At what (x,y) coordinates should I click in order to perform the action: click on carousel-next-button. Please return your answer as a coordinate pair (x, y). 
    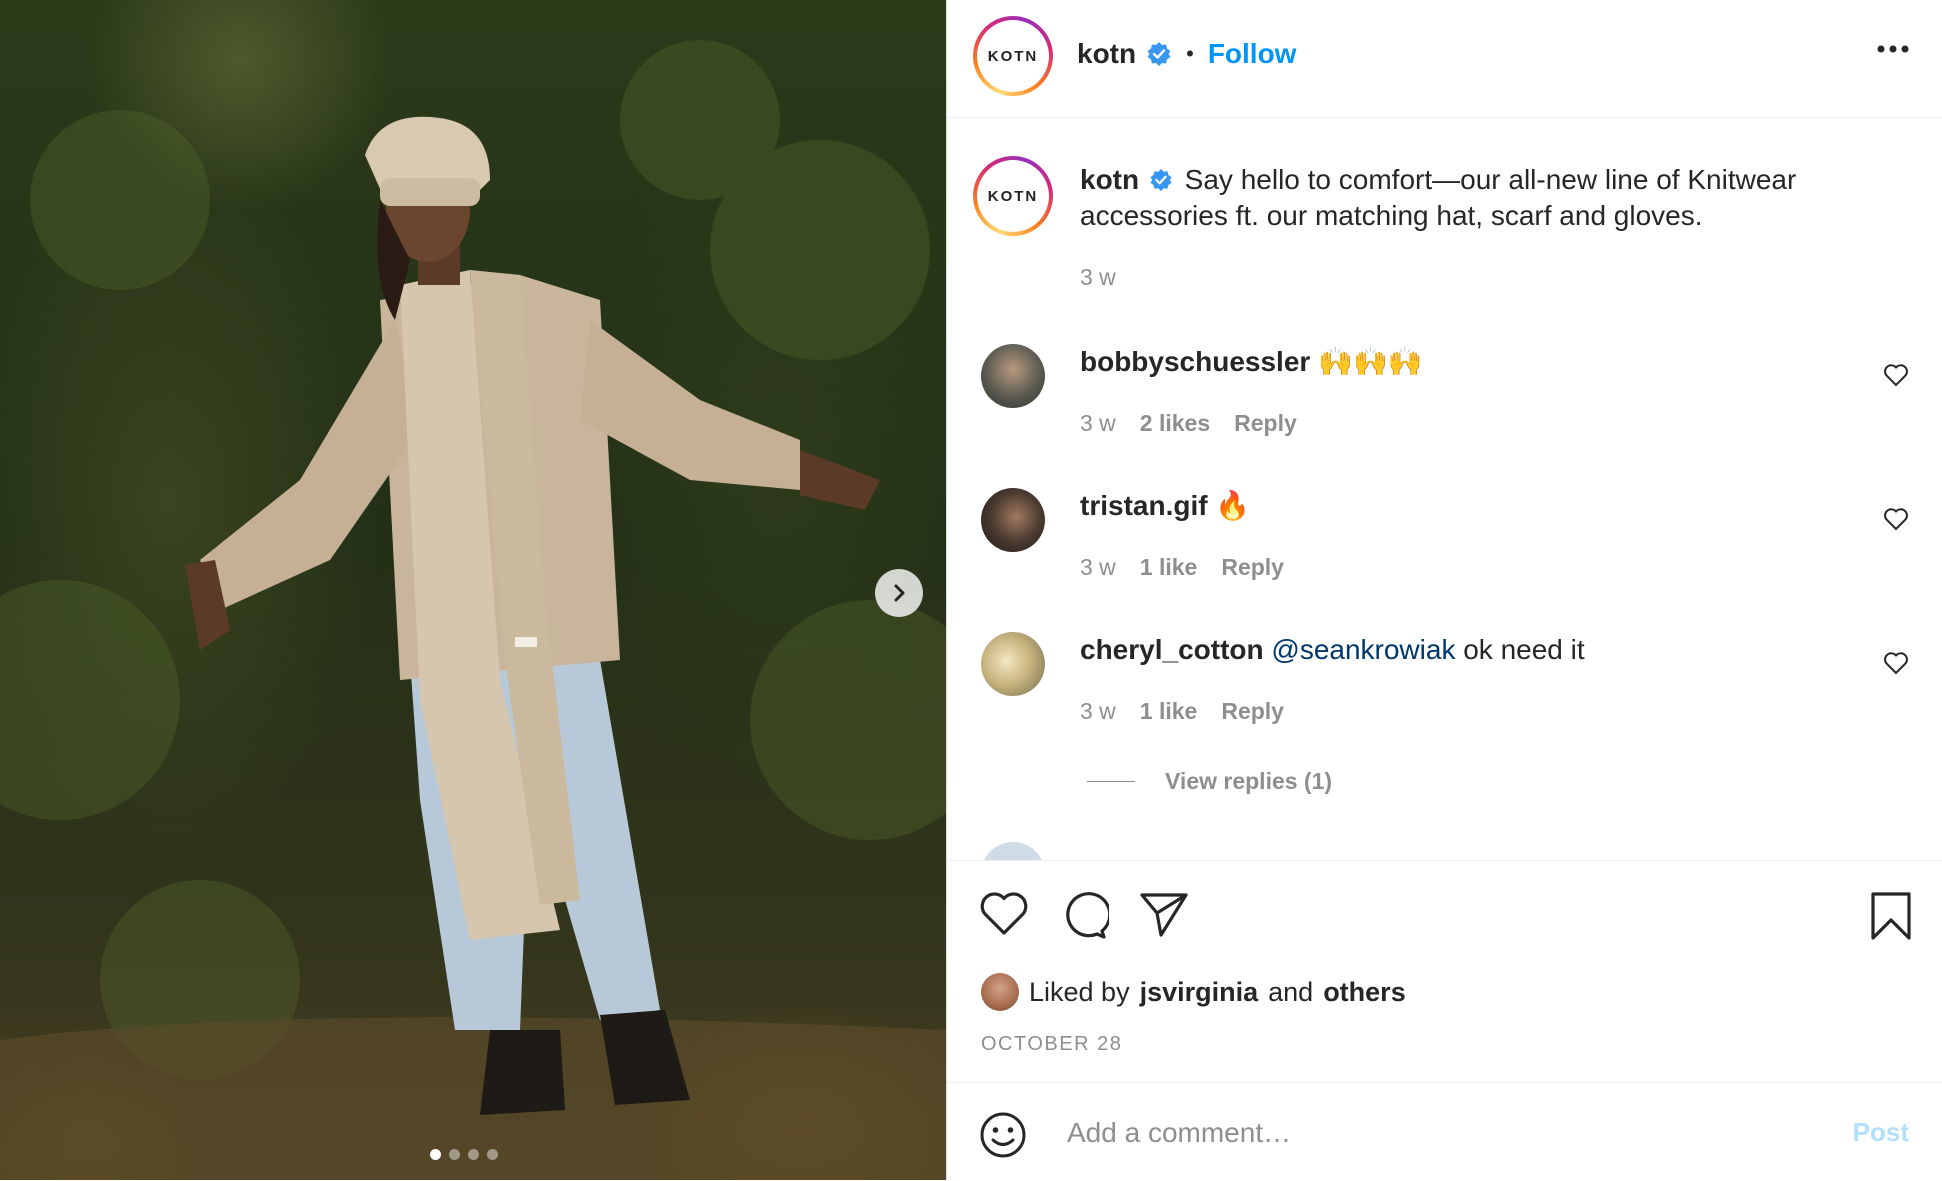
    Looking at the image, I should click on (899, 593).